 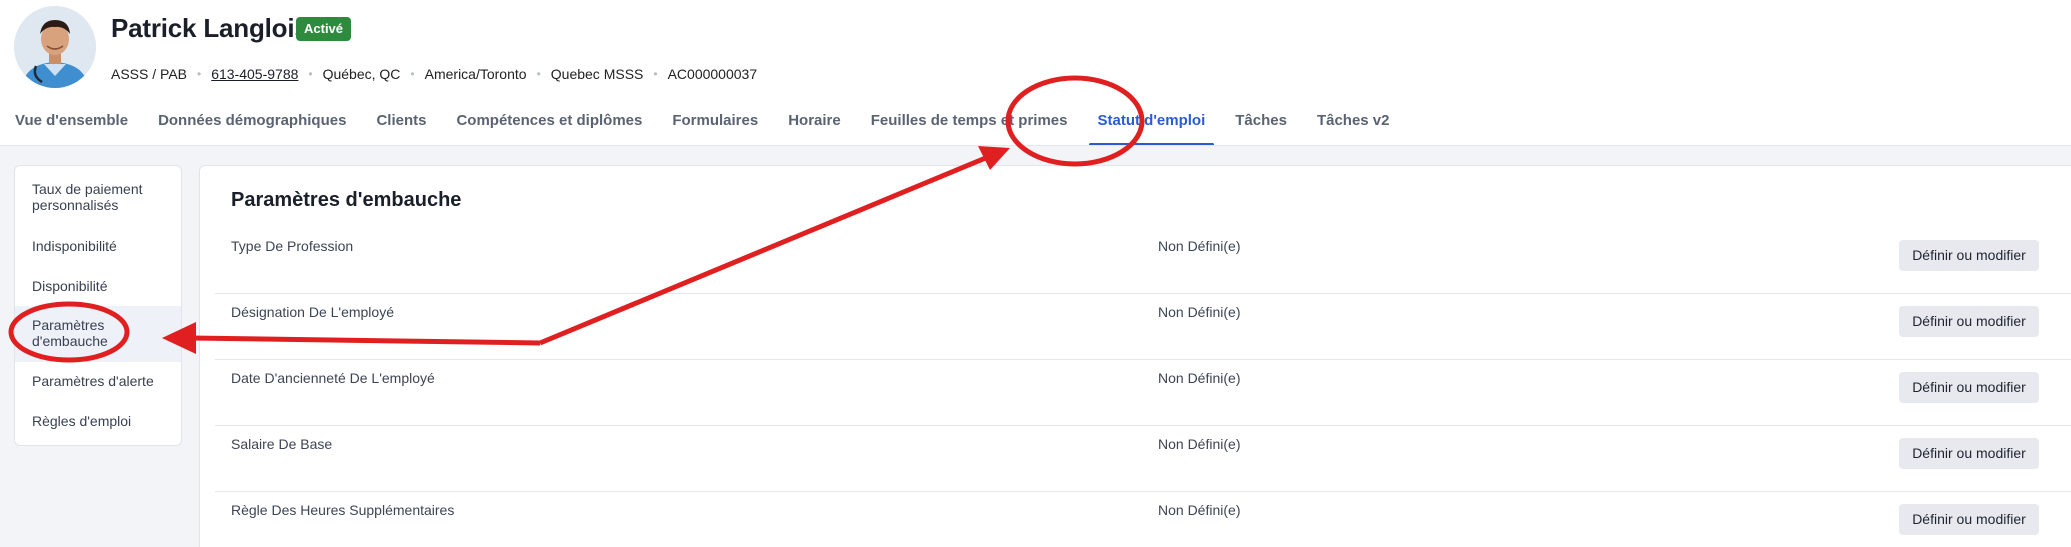 What do you see at coordinates (361, 74) in the screenshot?
I see `meta-location: Québec, QC` at bounding box center [361, 74].